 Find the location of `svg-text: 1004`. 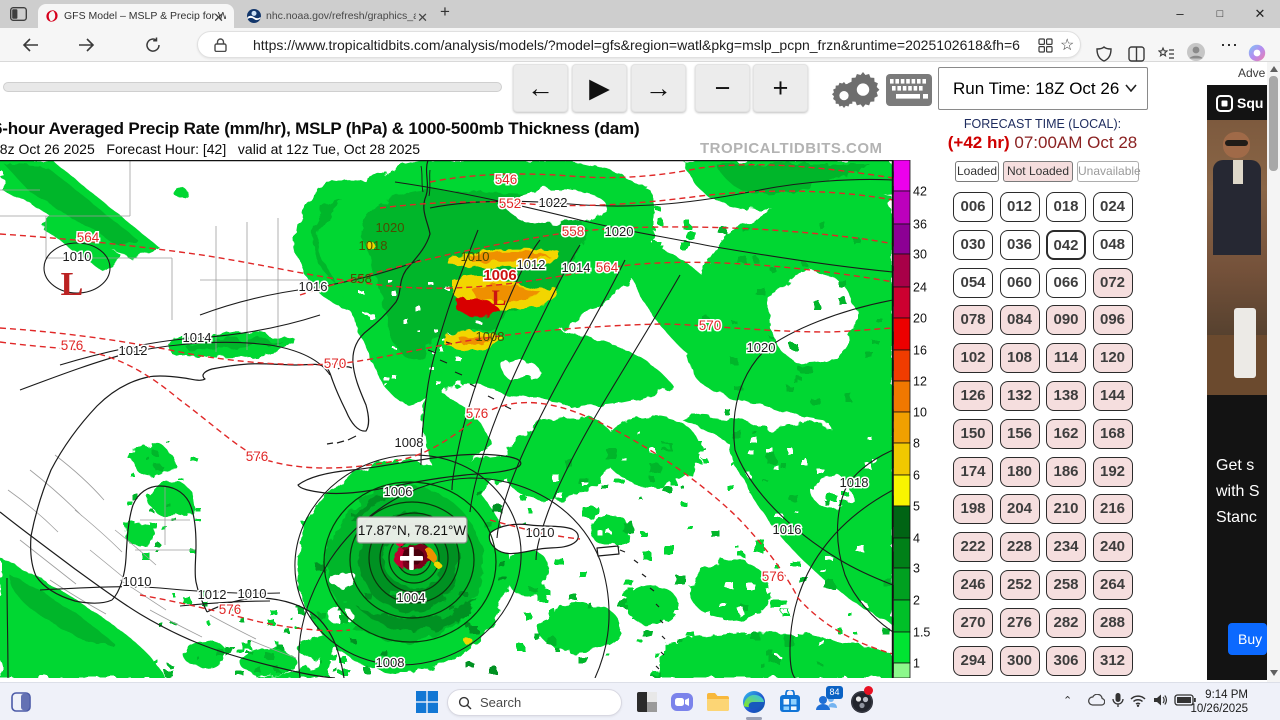

svg-text: 1004 is located at coordinates (411, 597).